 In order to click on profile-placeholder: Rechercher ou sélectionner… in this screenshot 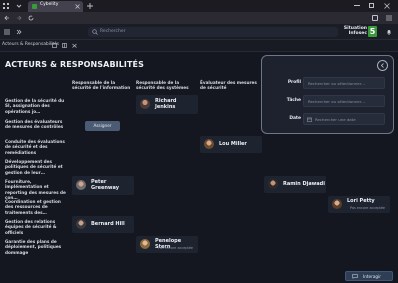, I will do `click(337, 83)`.